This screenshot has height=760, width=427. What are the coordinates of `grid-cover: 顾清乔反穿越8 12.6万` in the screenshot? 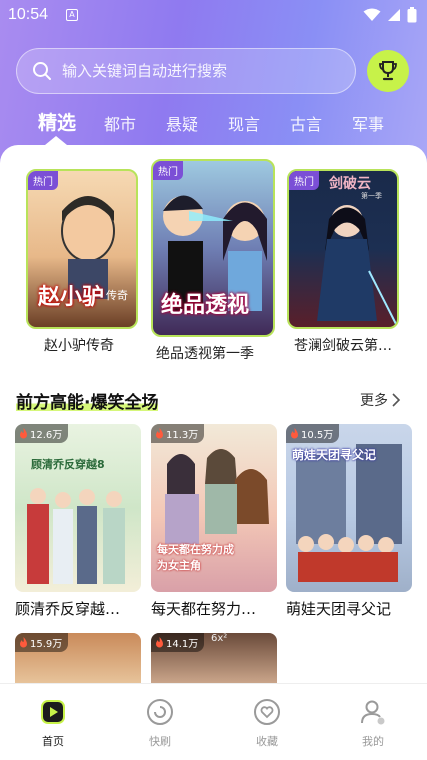 It's located at (78, 508).